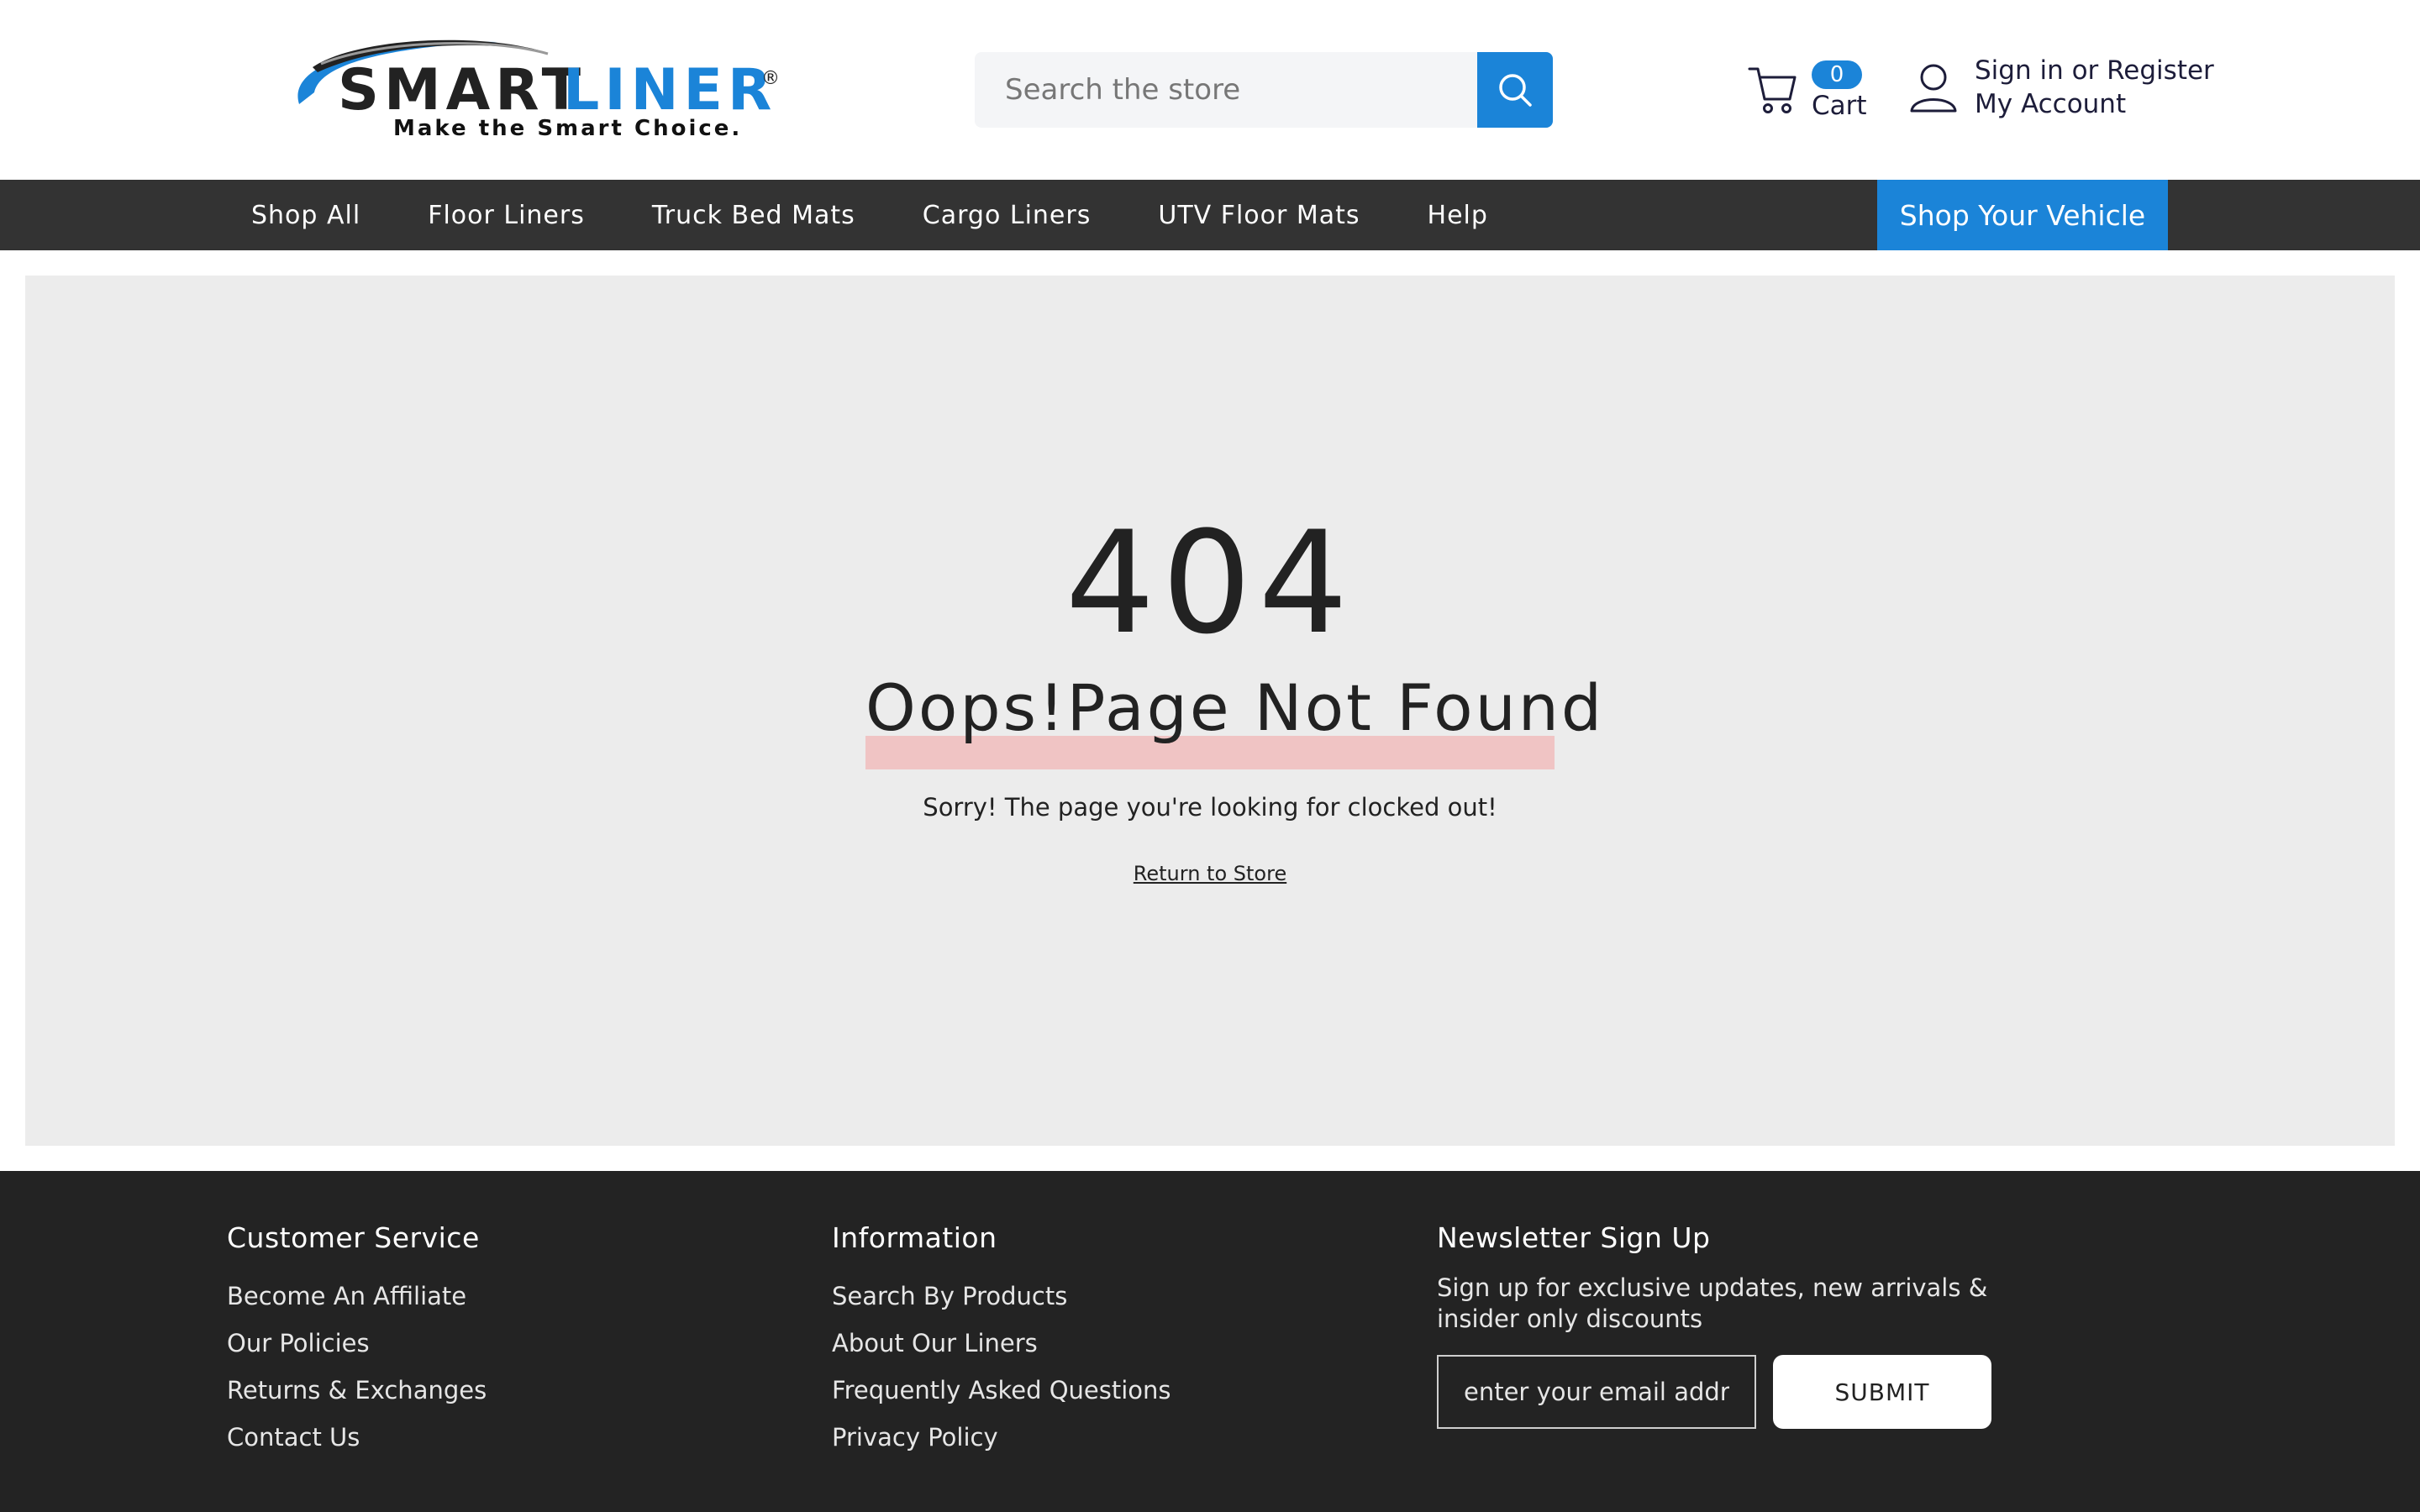 Image resolution: width=2420 pixels, height=1512 pixels. Describe the element at coordinates (1001, 1443) in the screenshot. I see `footer-link-privacy-policy: Privacy Policy` at that location.